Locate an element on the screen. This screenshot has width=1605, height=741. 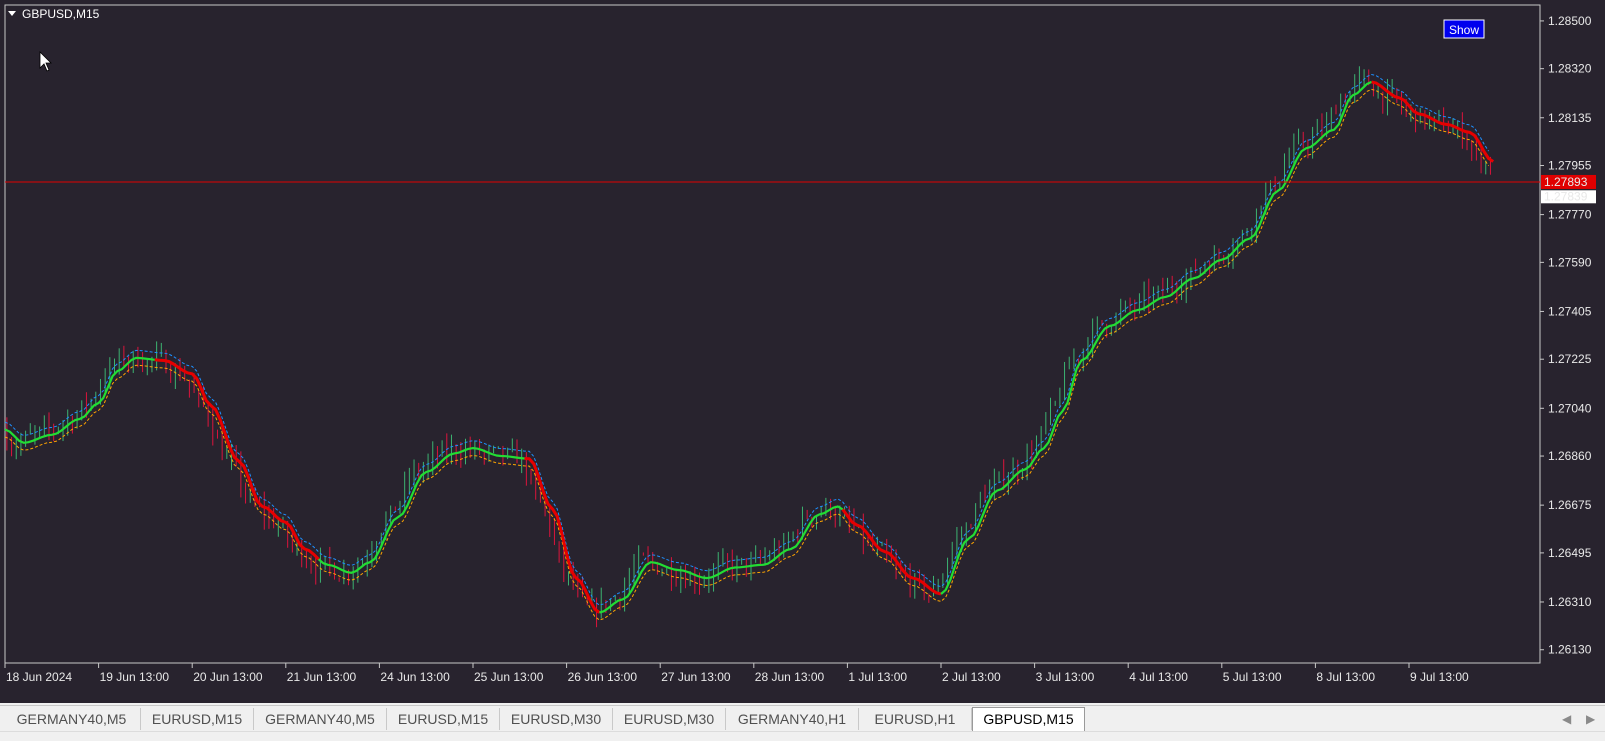
time-tick-label: 3 Jul 13:00 is located at coordinates (1065, 677).